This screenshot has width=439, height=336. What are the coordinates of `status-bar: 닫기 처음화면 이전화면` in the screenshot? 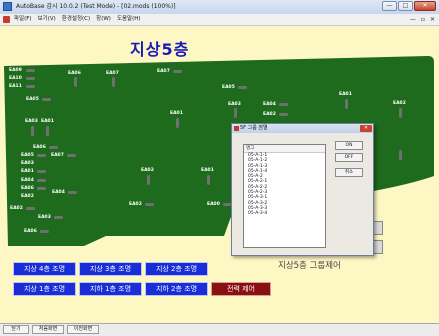 It's located at (219, 329).